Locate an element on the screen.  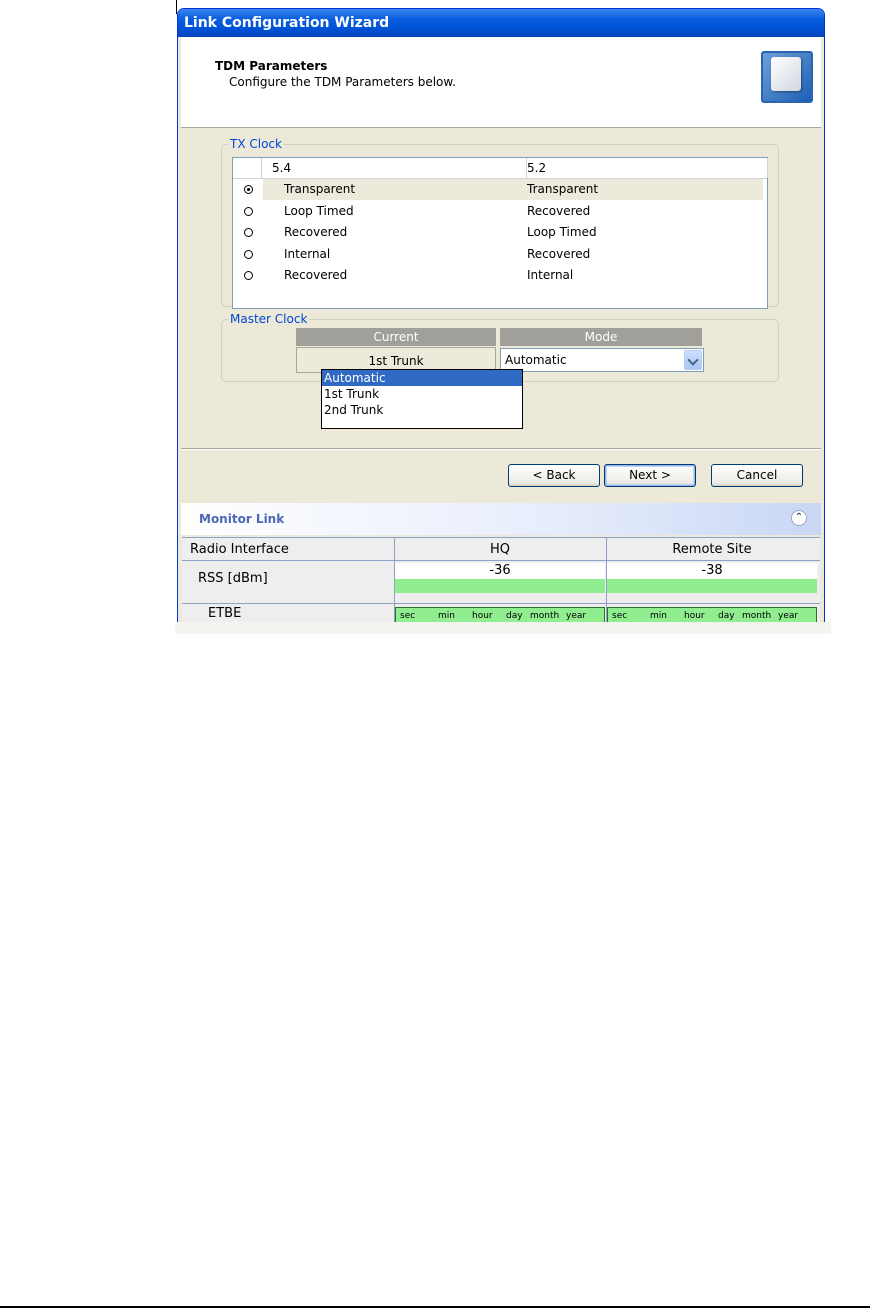
remote-etbe-scale: sec min hour day month year is located at coordinates (712, 615).